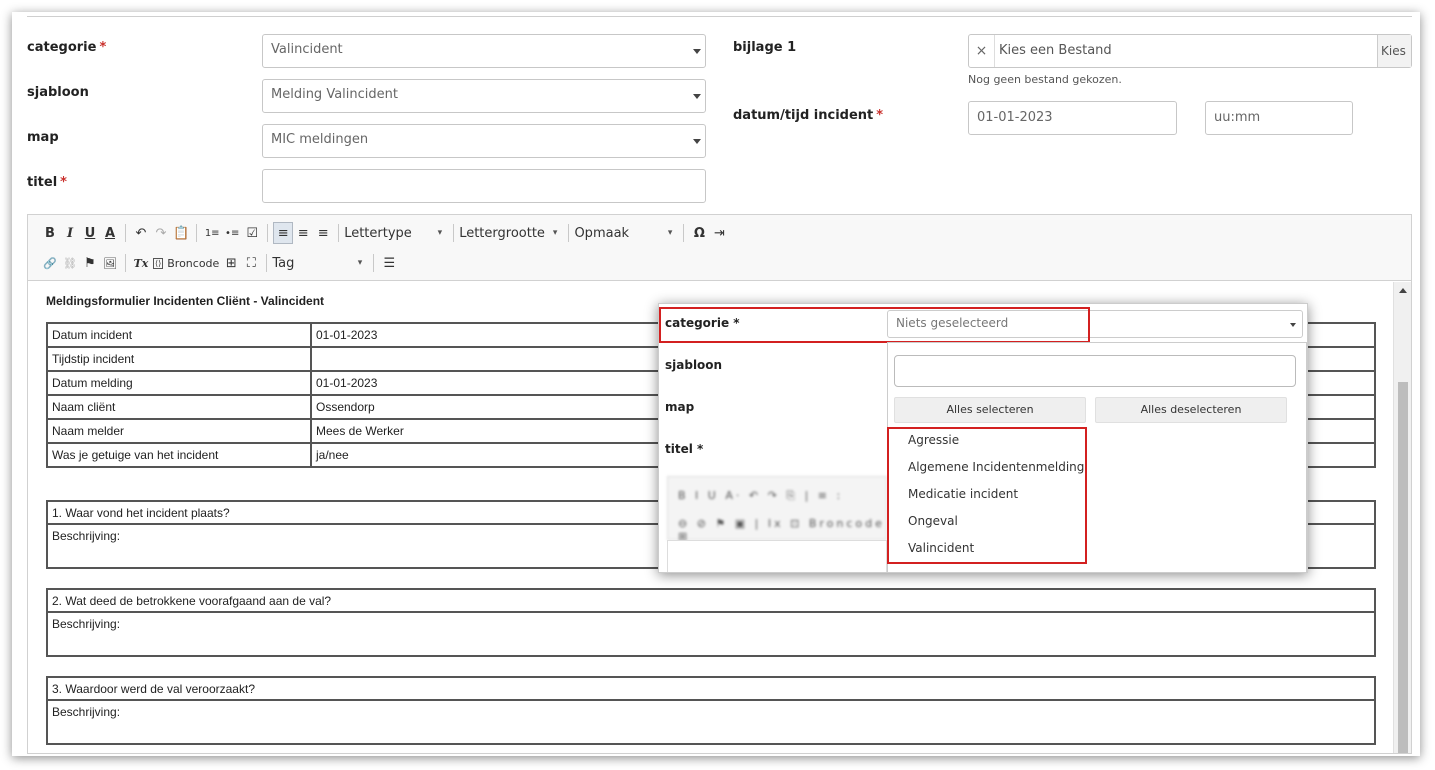  What do you see at coordinates (181, 233) in the screenshot?
I see `paste-icon: 📋` at bounding box center [181, 233].